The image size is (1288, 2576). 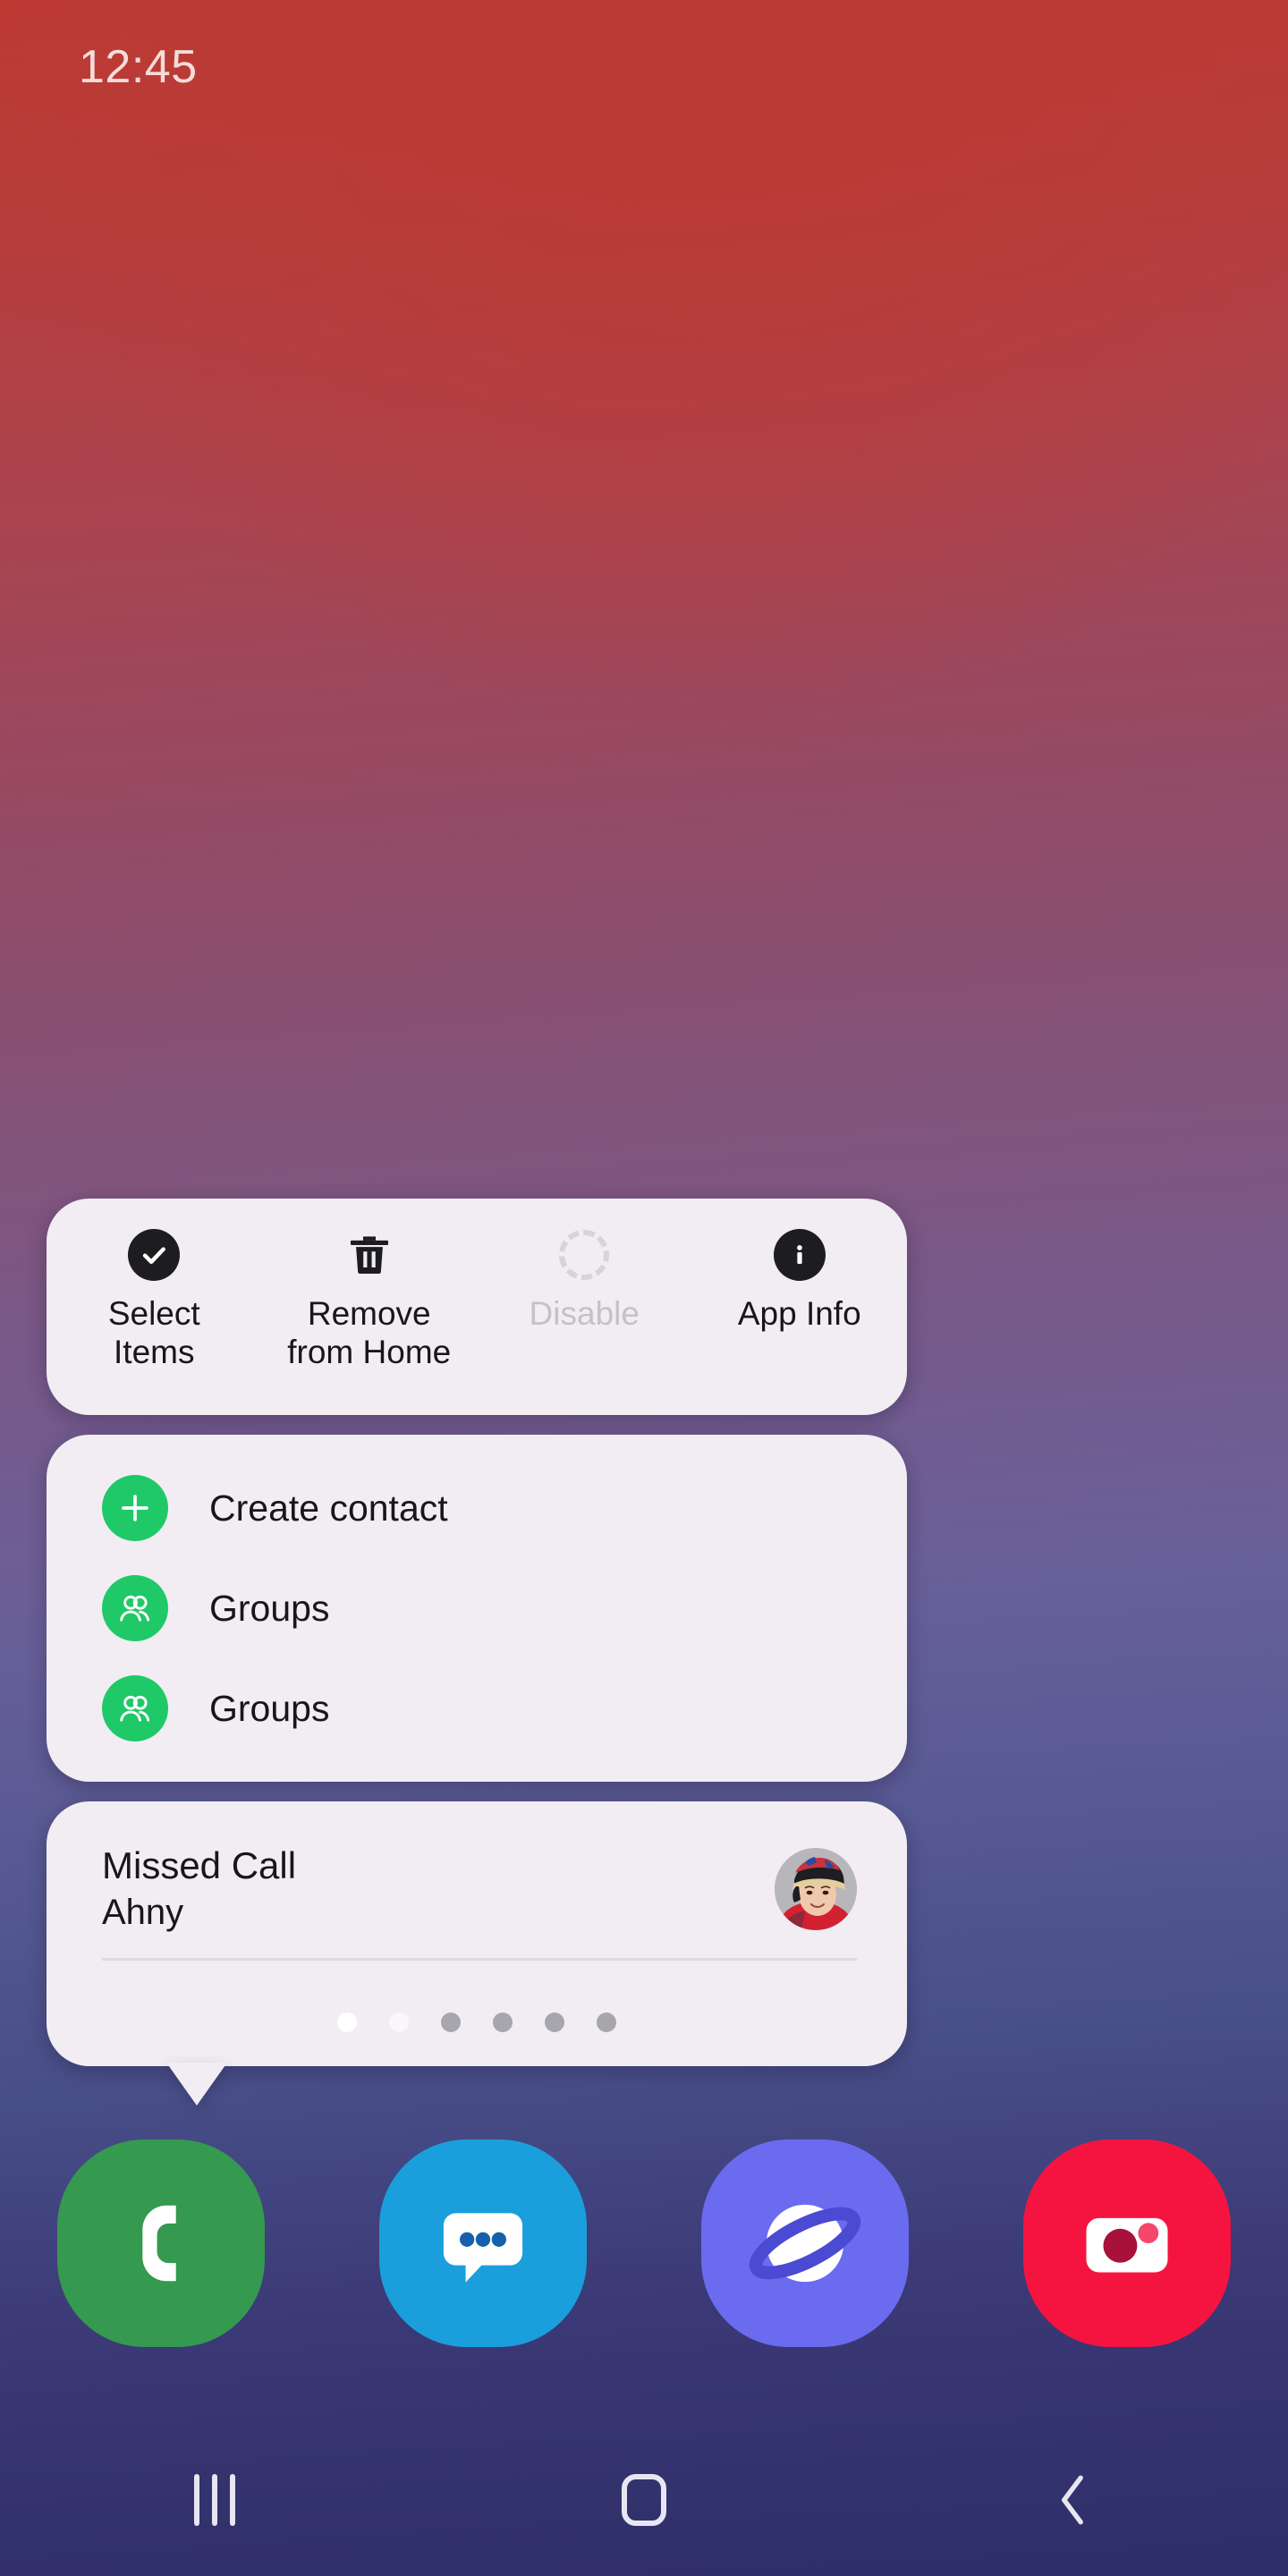 I want to click on system-navigation-bar, so click(x=644, y=2500).